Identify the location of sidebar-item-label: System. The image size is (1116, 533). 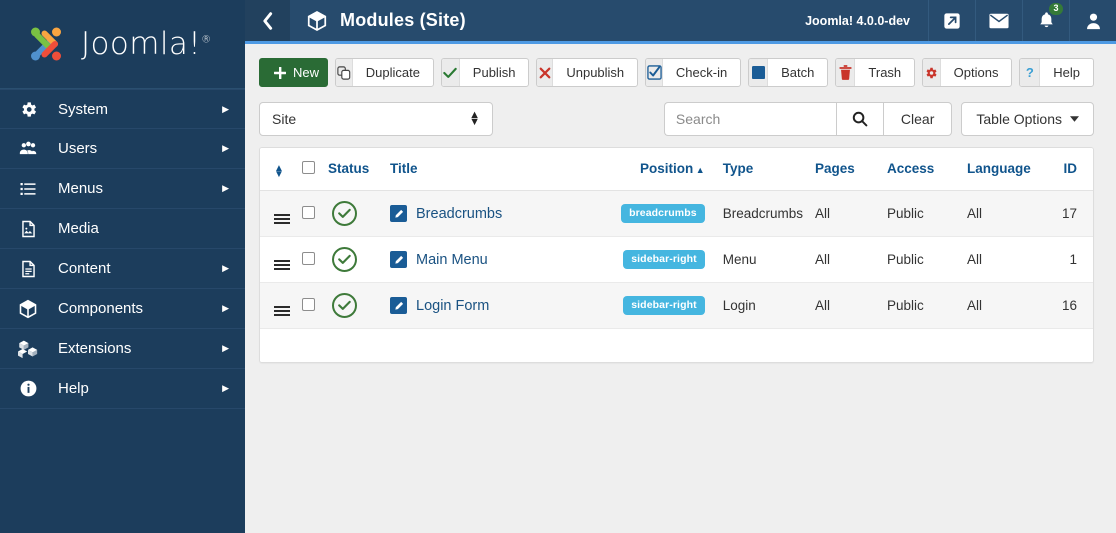
(83, 109).